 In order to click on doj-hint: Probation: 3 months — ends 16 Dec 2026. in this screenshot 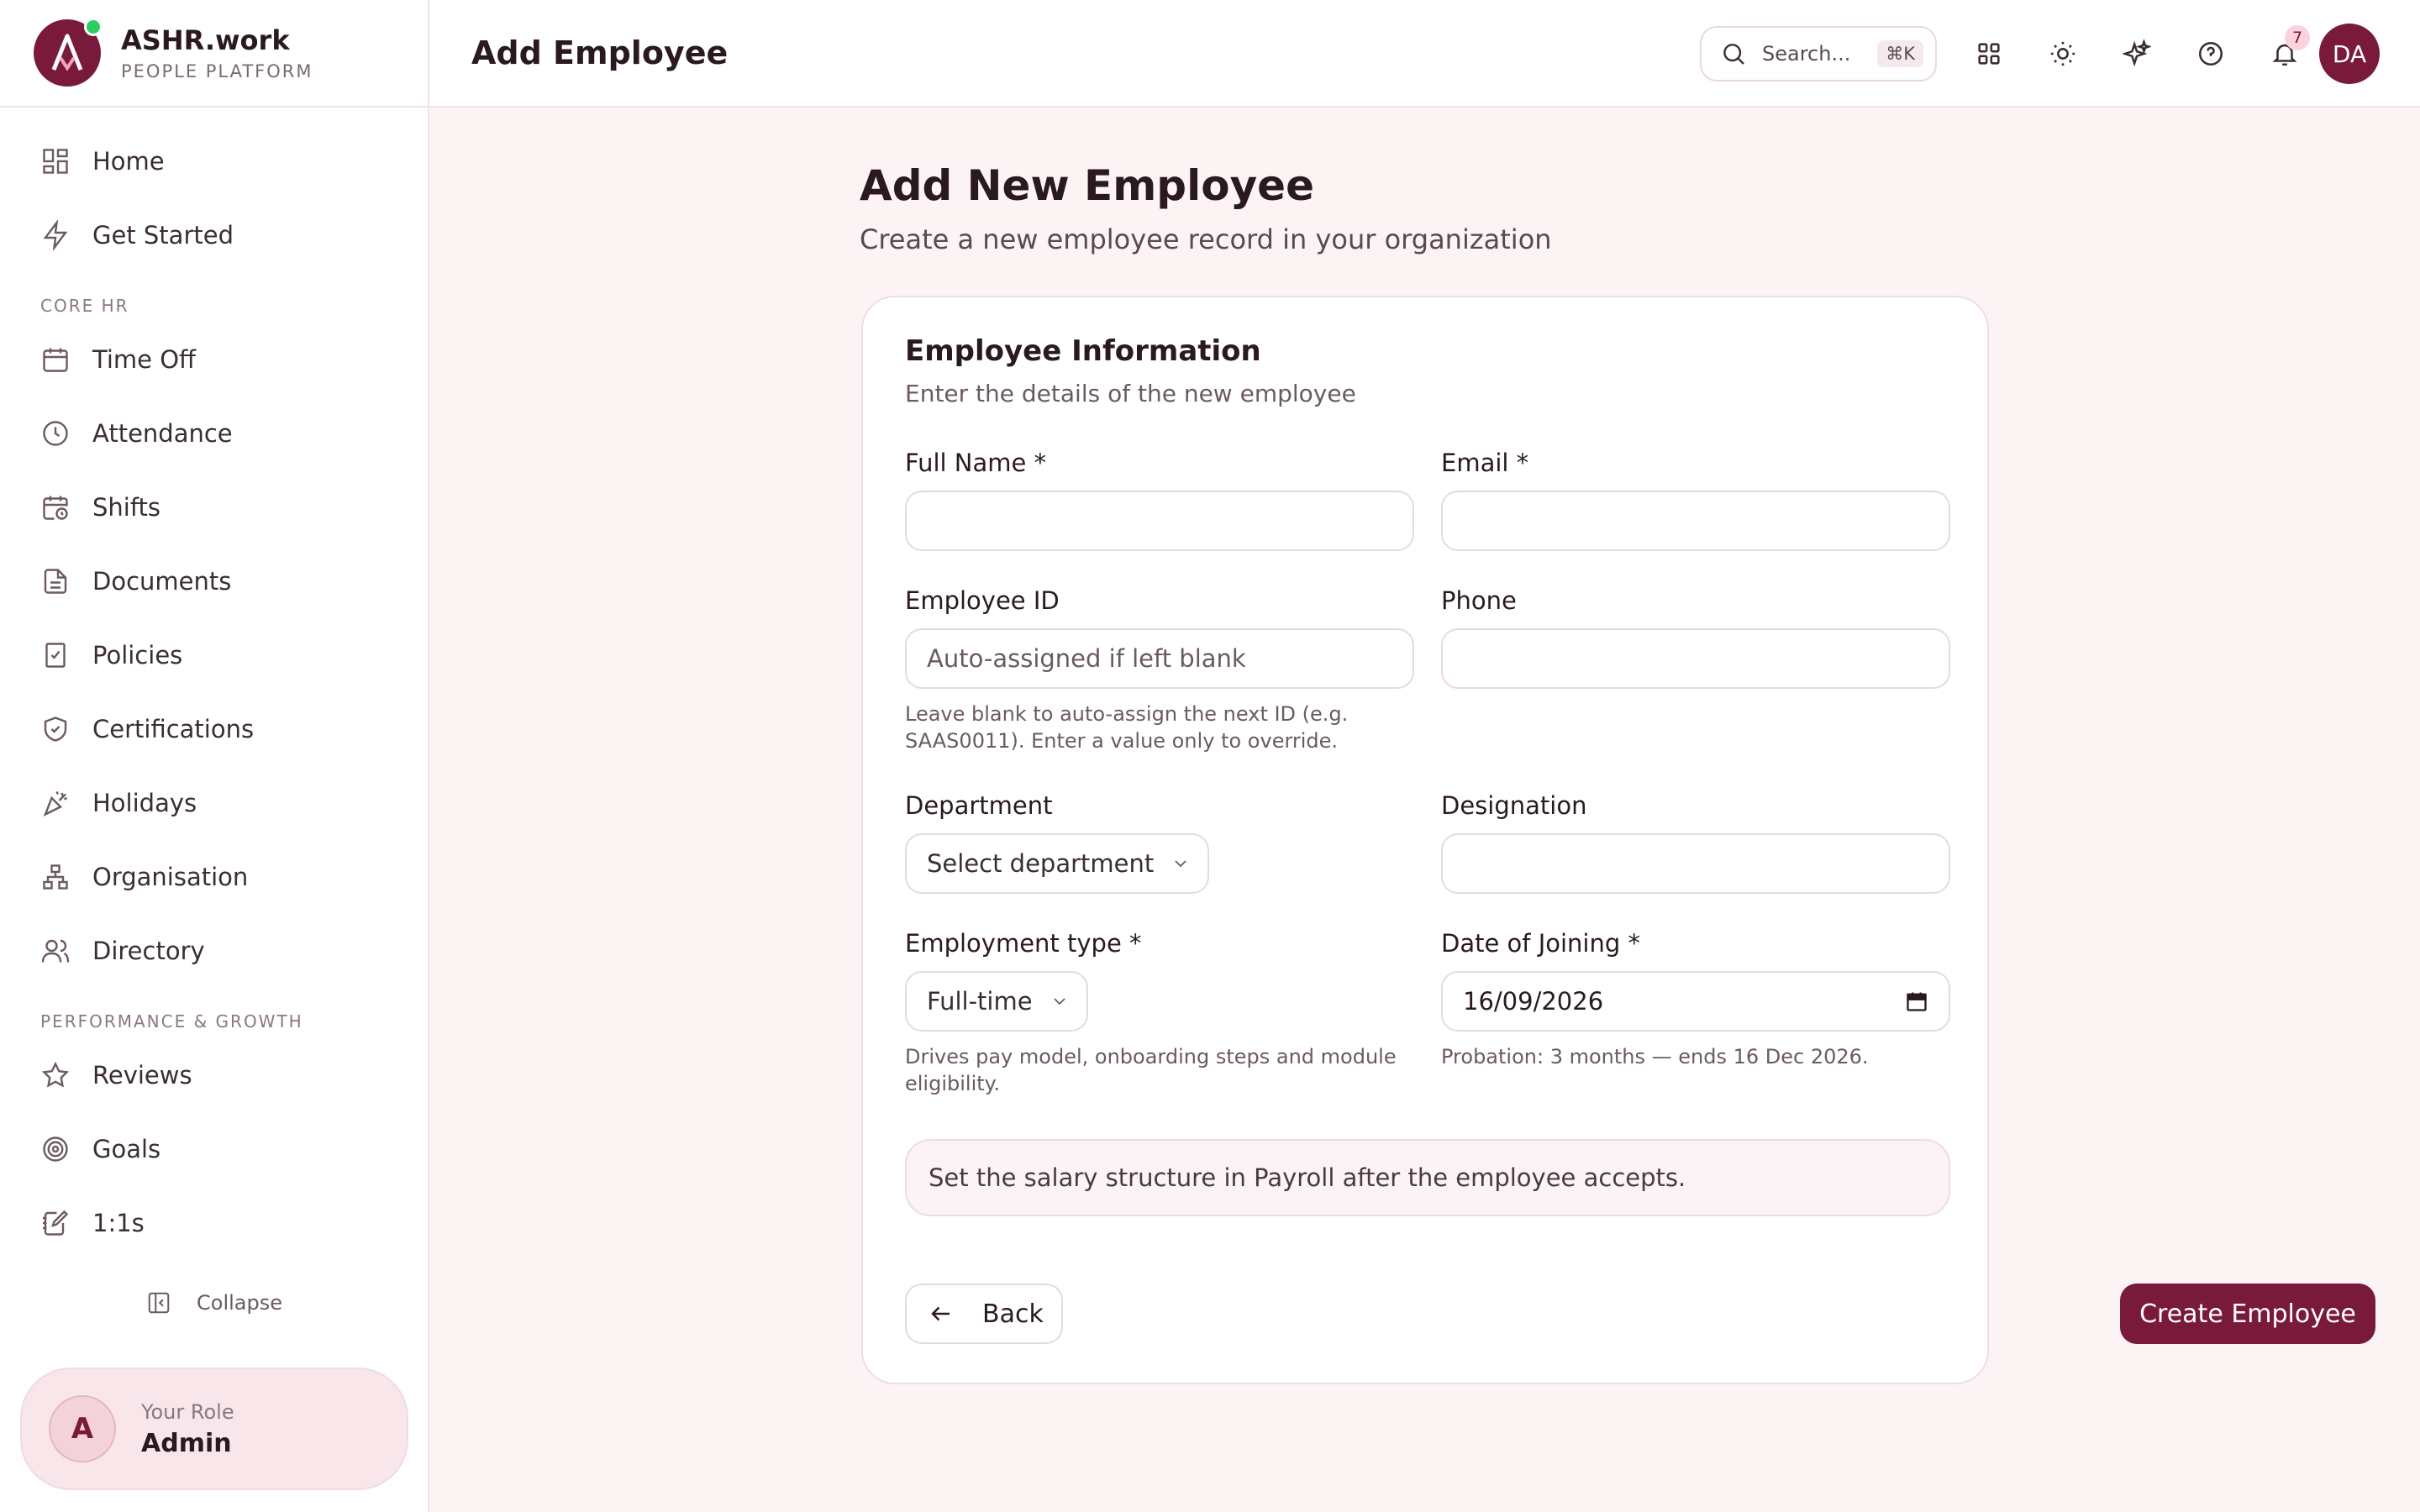, I will do `click(1655, 1056)`.